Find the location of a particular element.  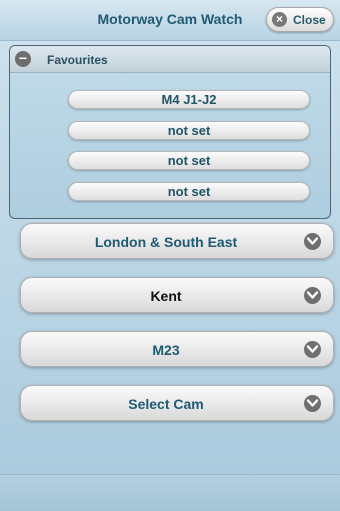

favourite-item-2: not set is located at coordinates (189, 130).